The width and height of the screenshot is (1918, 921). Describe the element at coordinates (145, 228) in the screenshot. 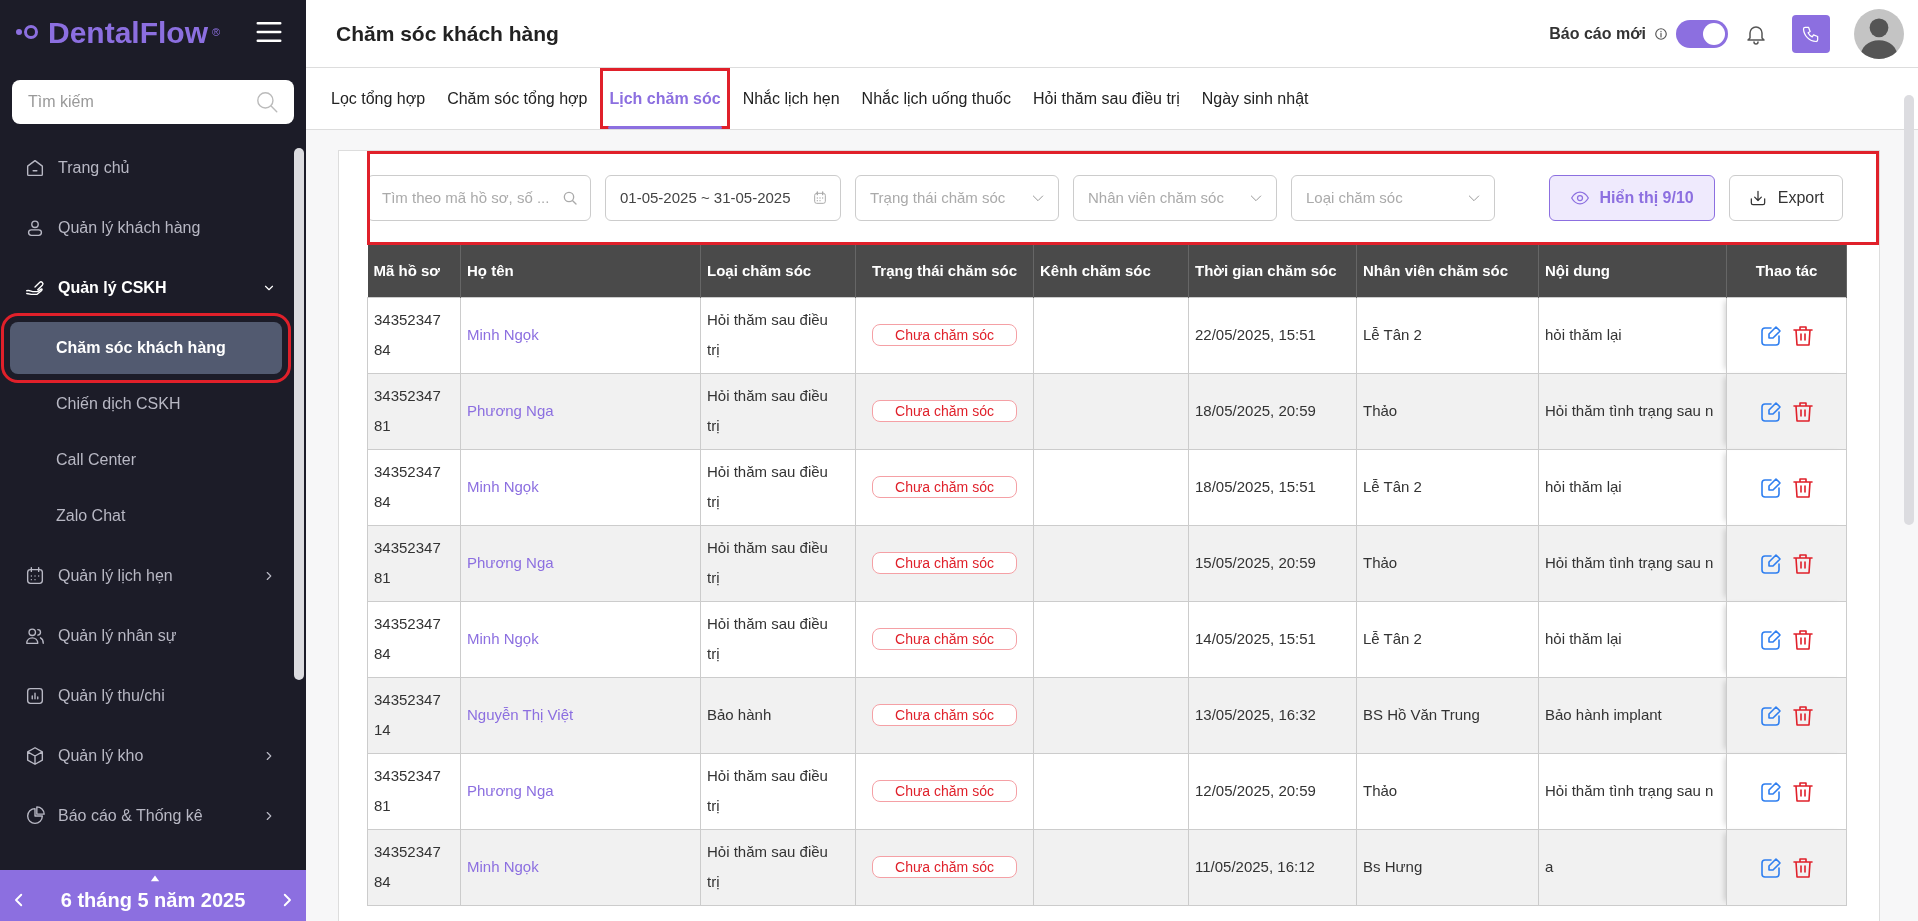

I see `sidebar-item: Quản lý khách hàng` at that location.